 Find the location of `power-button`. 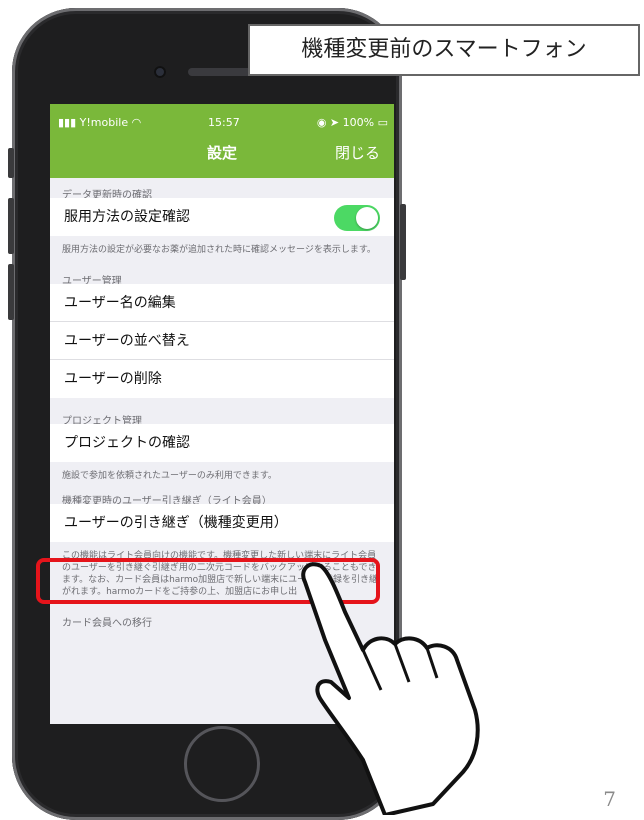

power-button is located at coordinates (403, 242).